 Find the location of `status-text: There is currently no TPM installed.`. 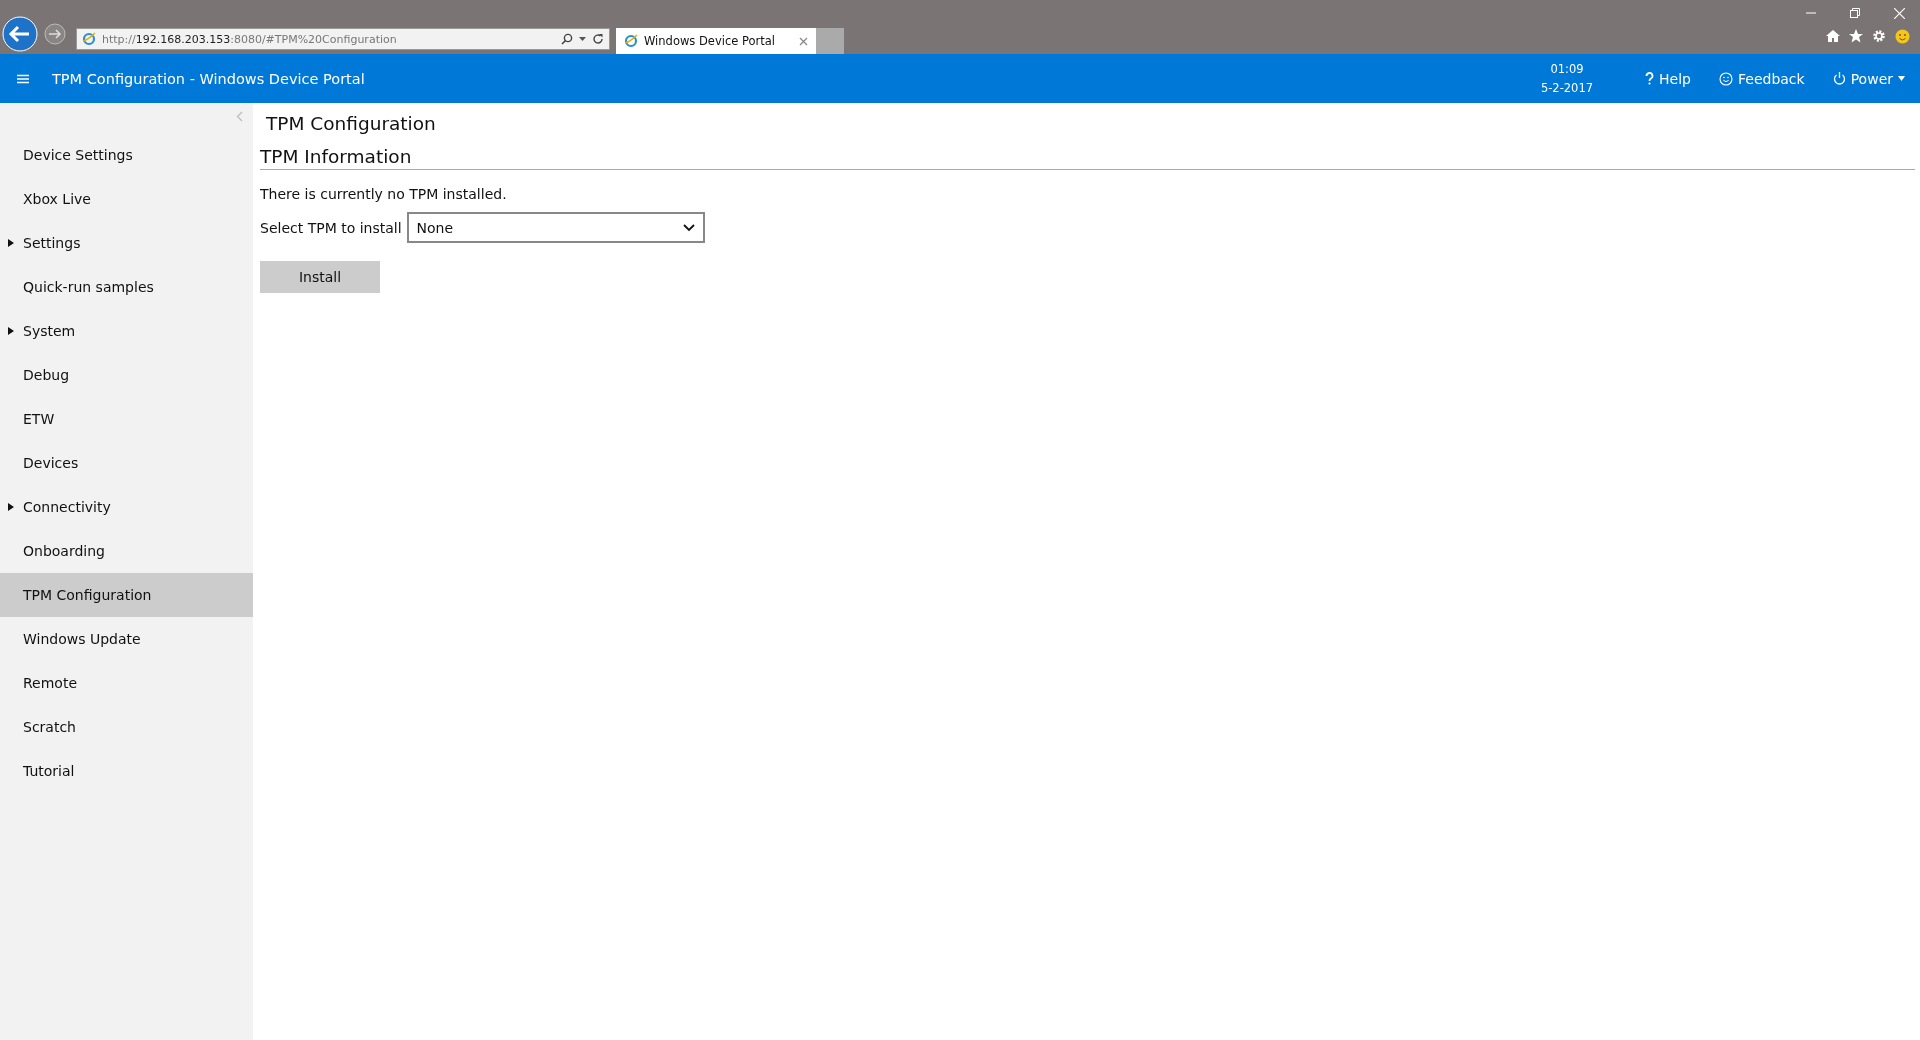

status-text: There is currently no TPM installed. is located at coordinates (384, 194).